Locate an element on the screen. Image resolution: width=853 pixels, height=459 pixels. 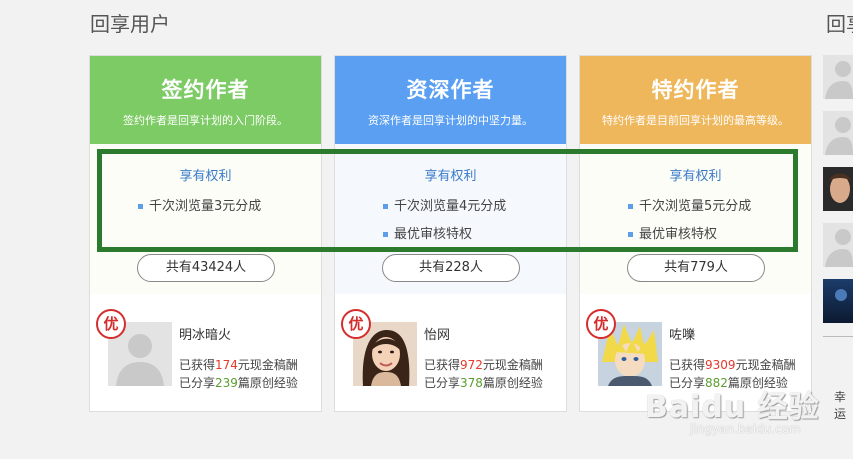
baidu-watermark: Baidu 经验 is located at coordinates (732, 407).